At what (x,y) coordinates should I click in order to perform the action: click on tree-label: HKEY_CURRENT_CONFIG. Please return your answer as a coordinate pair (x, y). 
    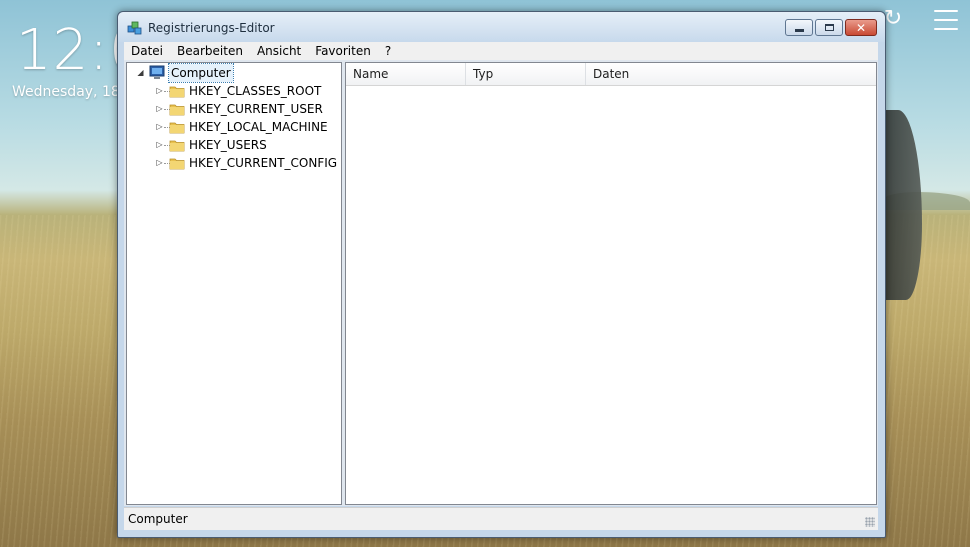
    Looking at the image, I should click on (263, 163).